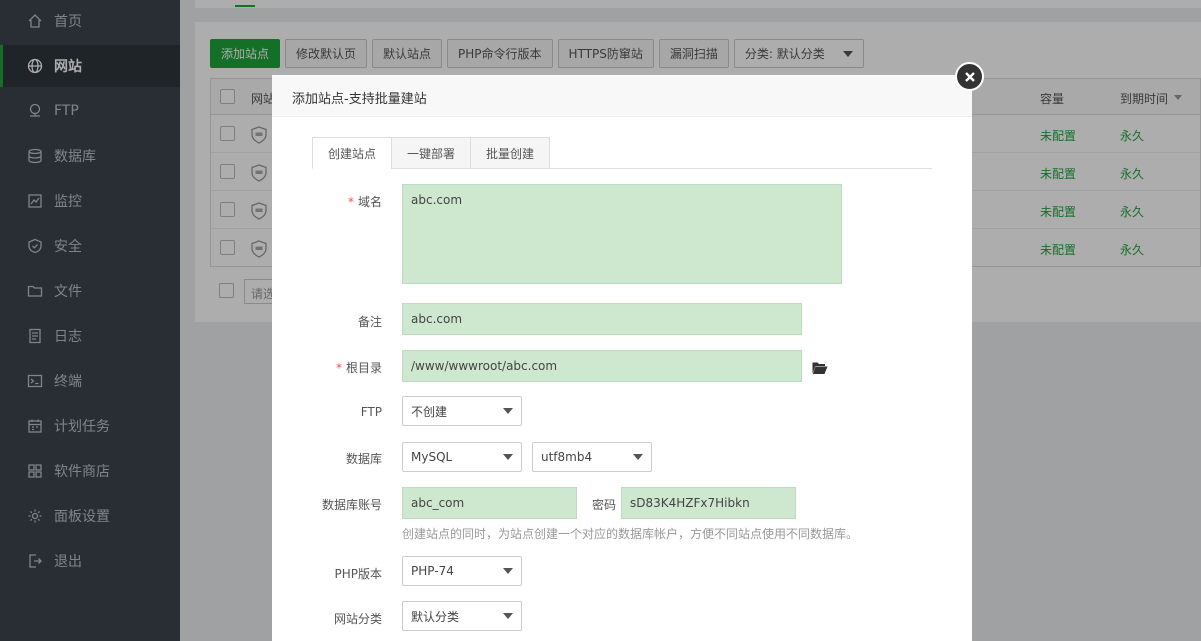  What do you see at coordinates (820, 368) in the screenshot?
I see `folder-open-icon` at bounding box center [820, 368].